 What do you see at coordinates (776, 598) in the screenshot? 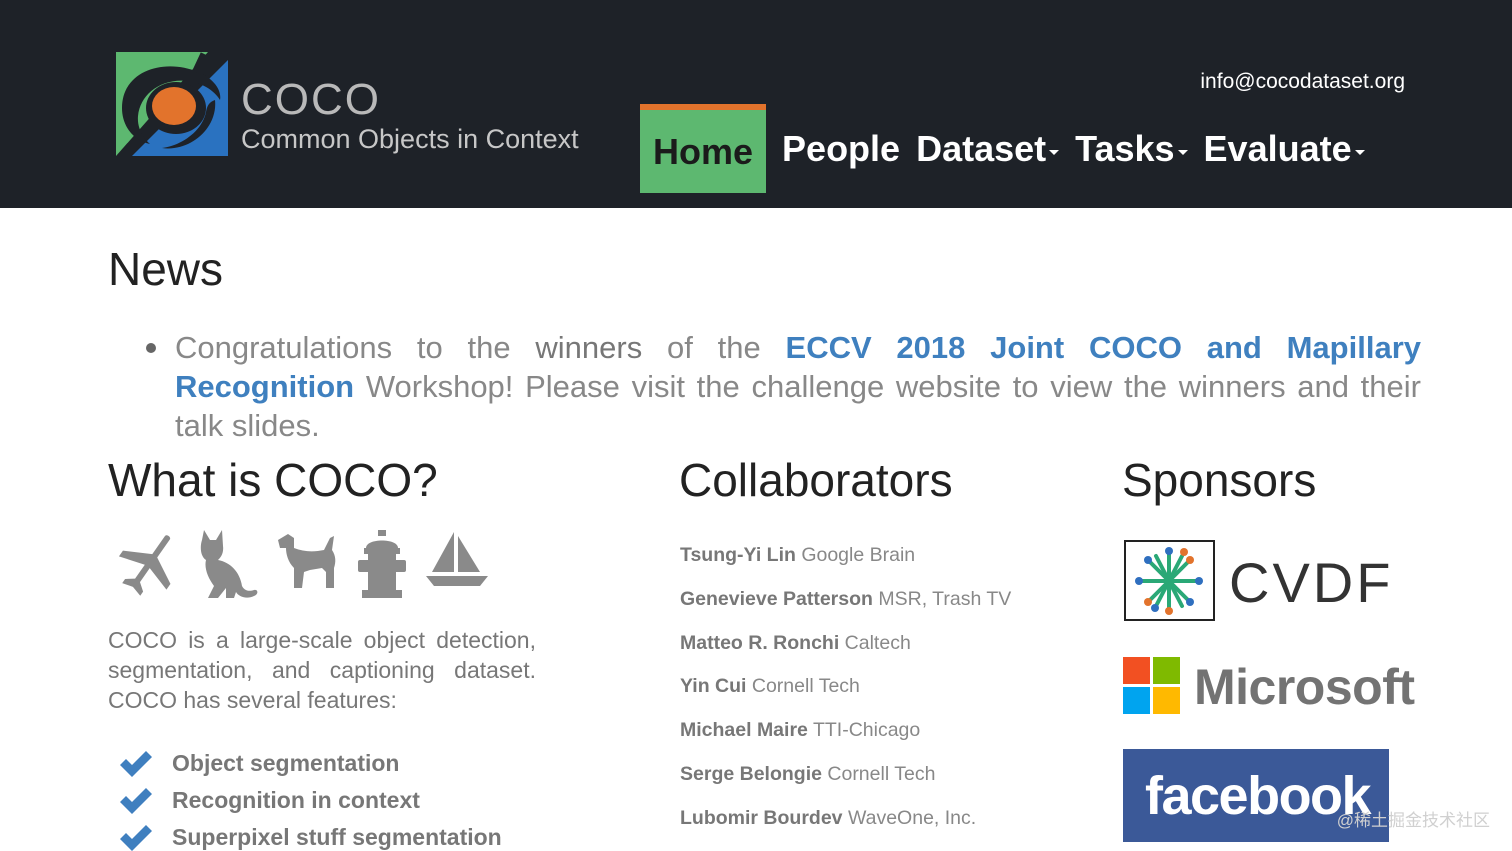
I see `collaborator-name: Genevieve Patterson` at bounding box center [776, 598].